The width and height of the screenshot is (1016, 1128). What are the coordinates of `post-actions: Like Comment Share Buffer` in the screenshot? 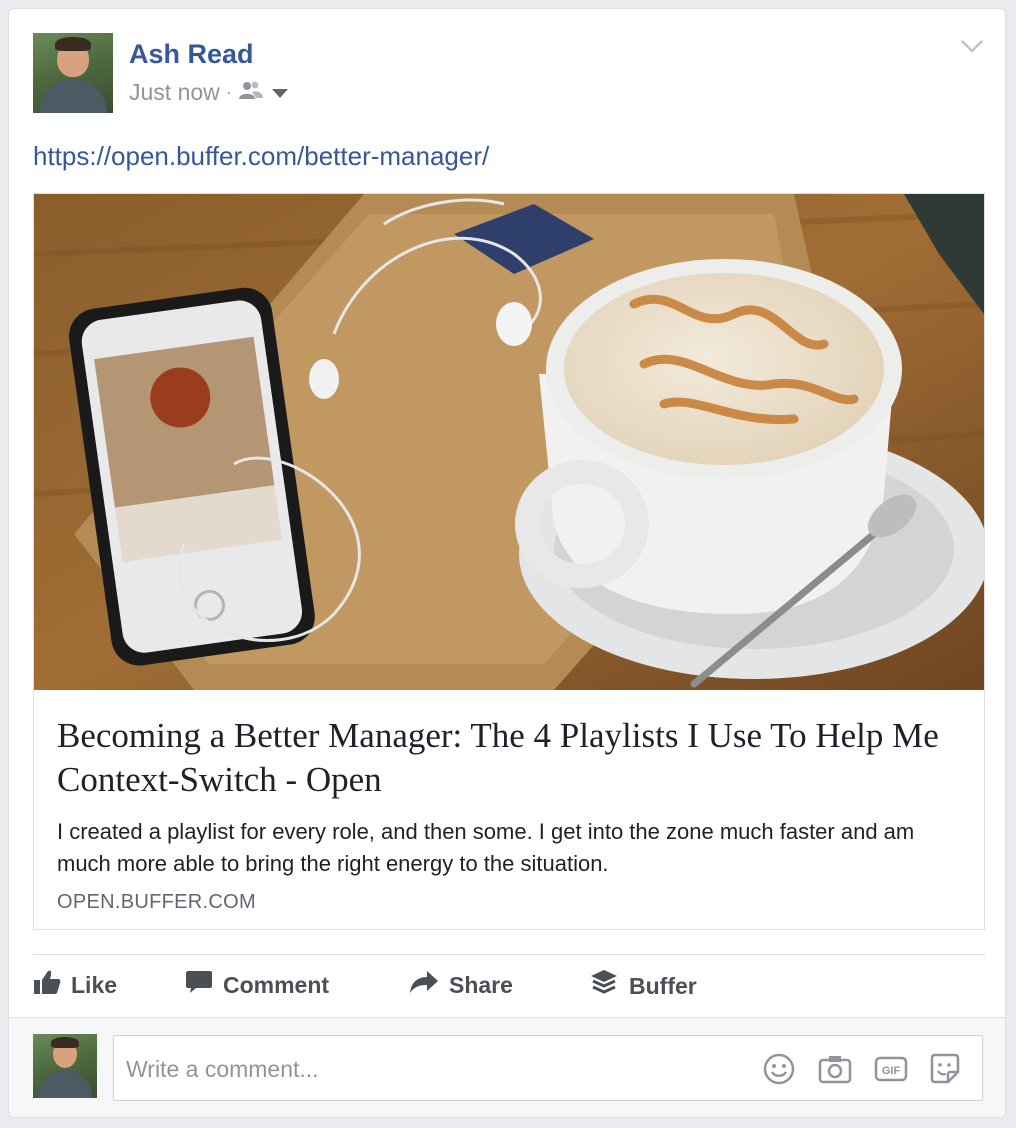 It's located at (509, 989).